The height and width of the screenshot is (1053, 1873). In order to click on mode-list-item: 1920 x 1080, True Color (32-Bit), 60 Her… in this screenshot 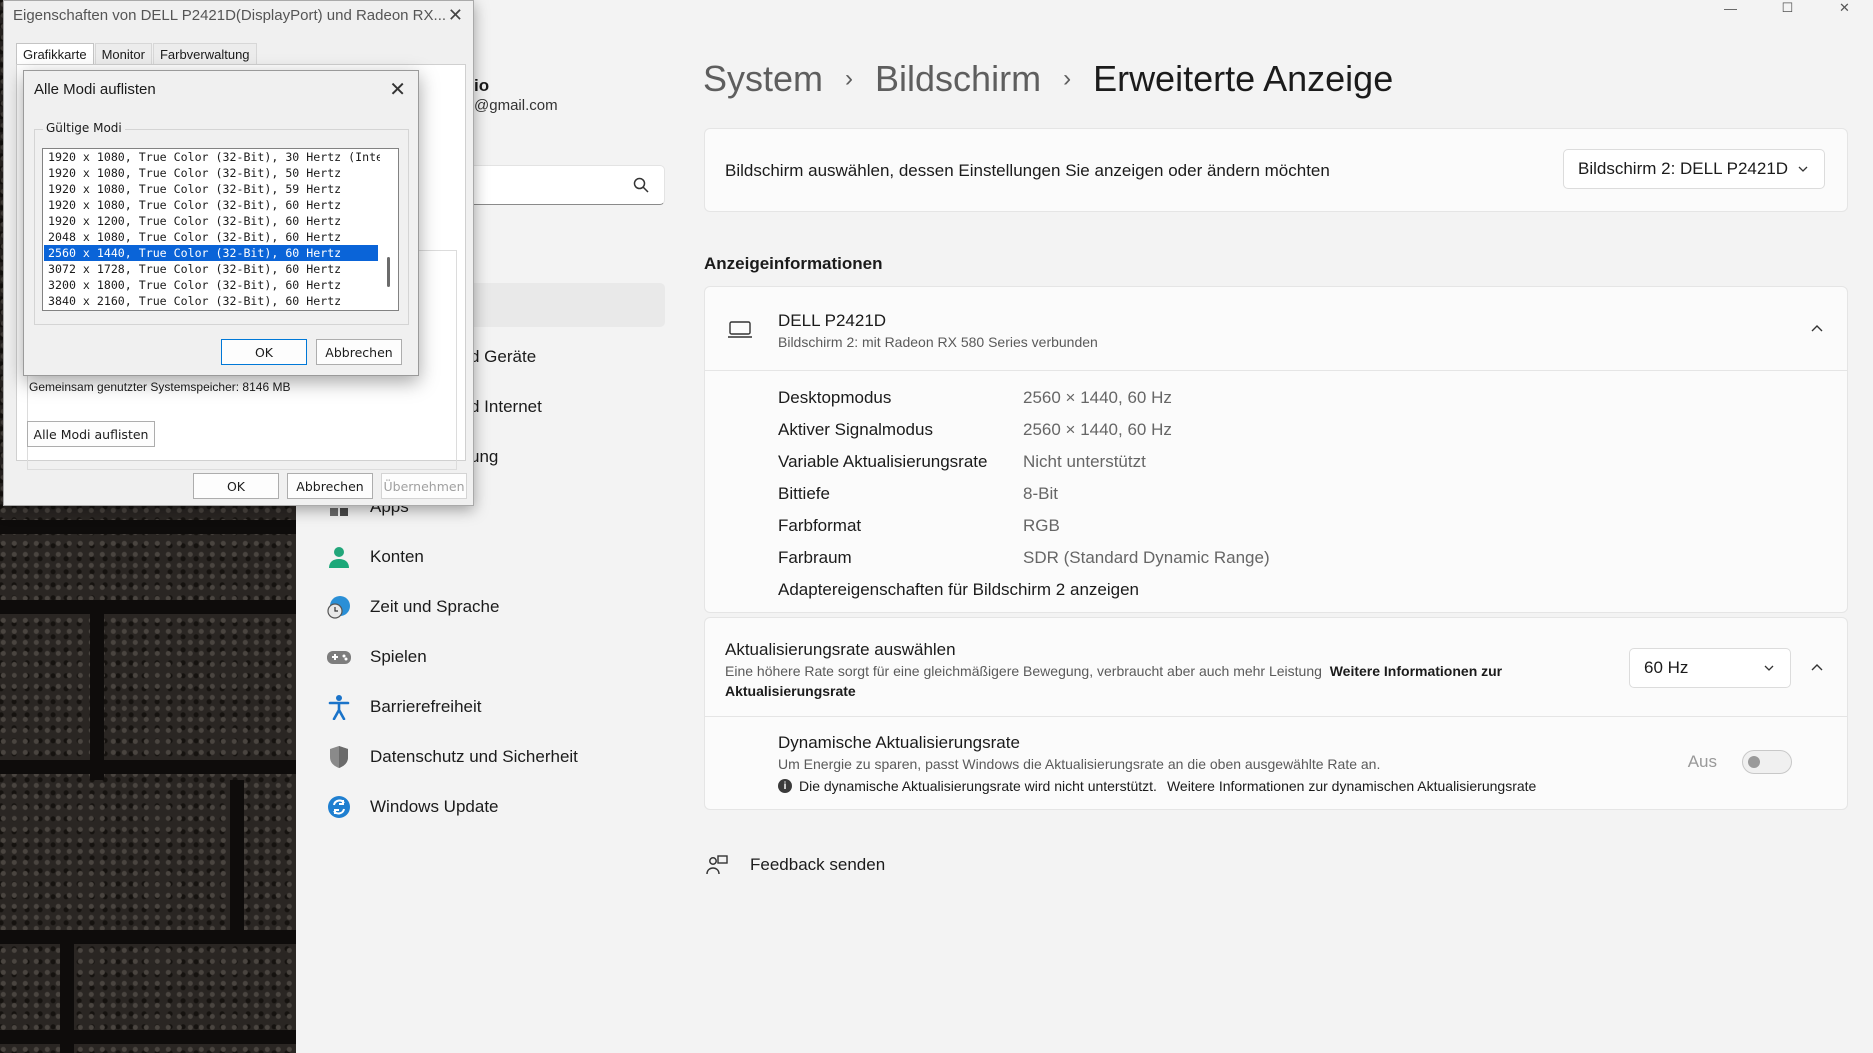, I will do `click(211, 205)`.